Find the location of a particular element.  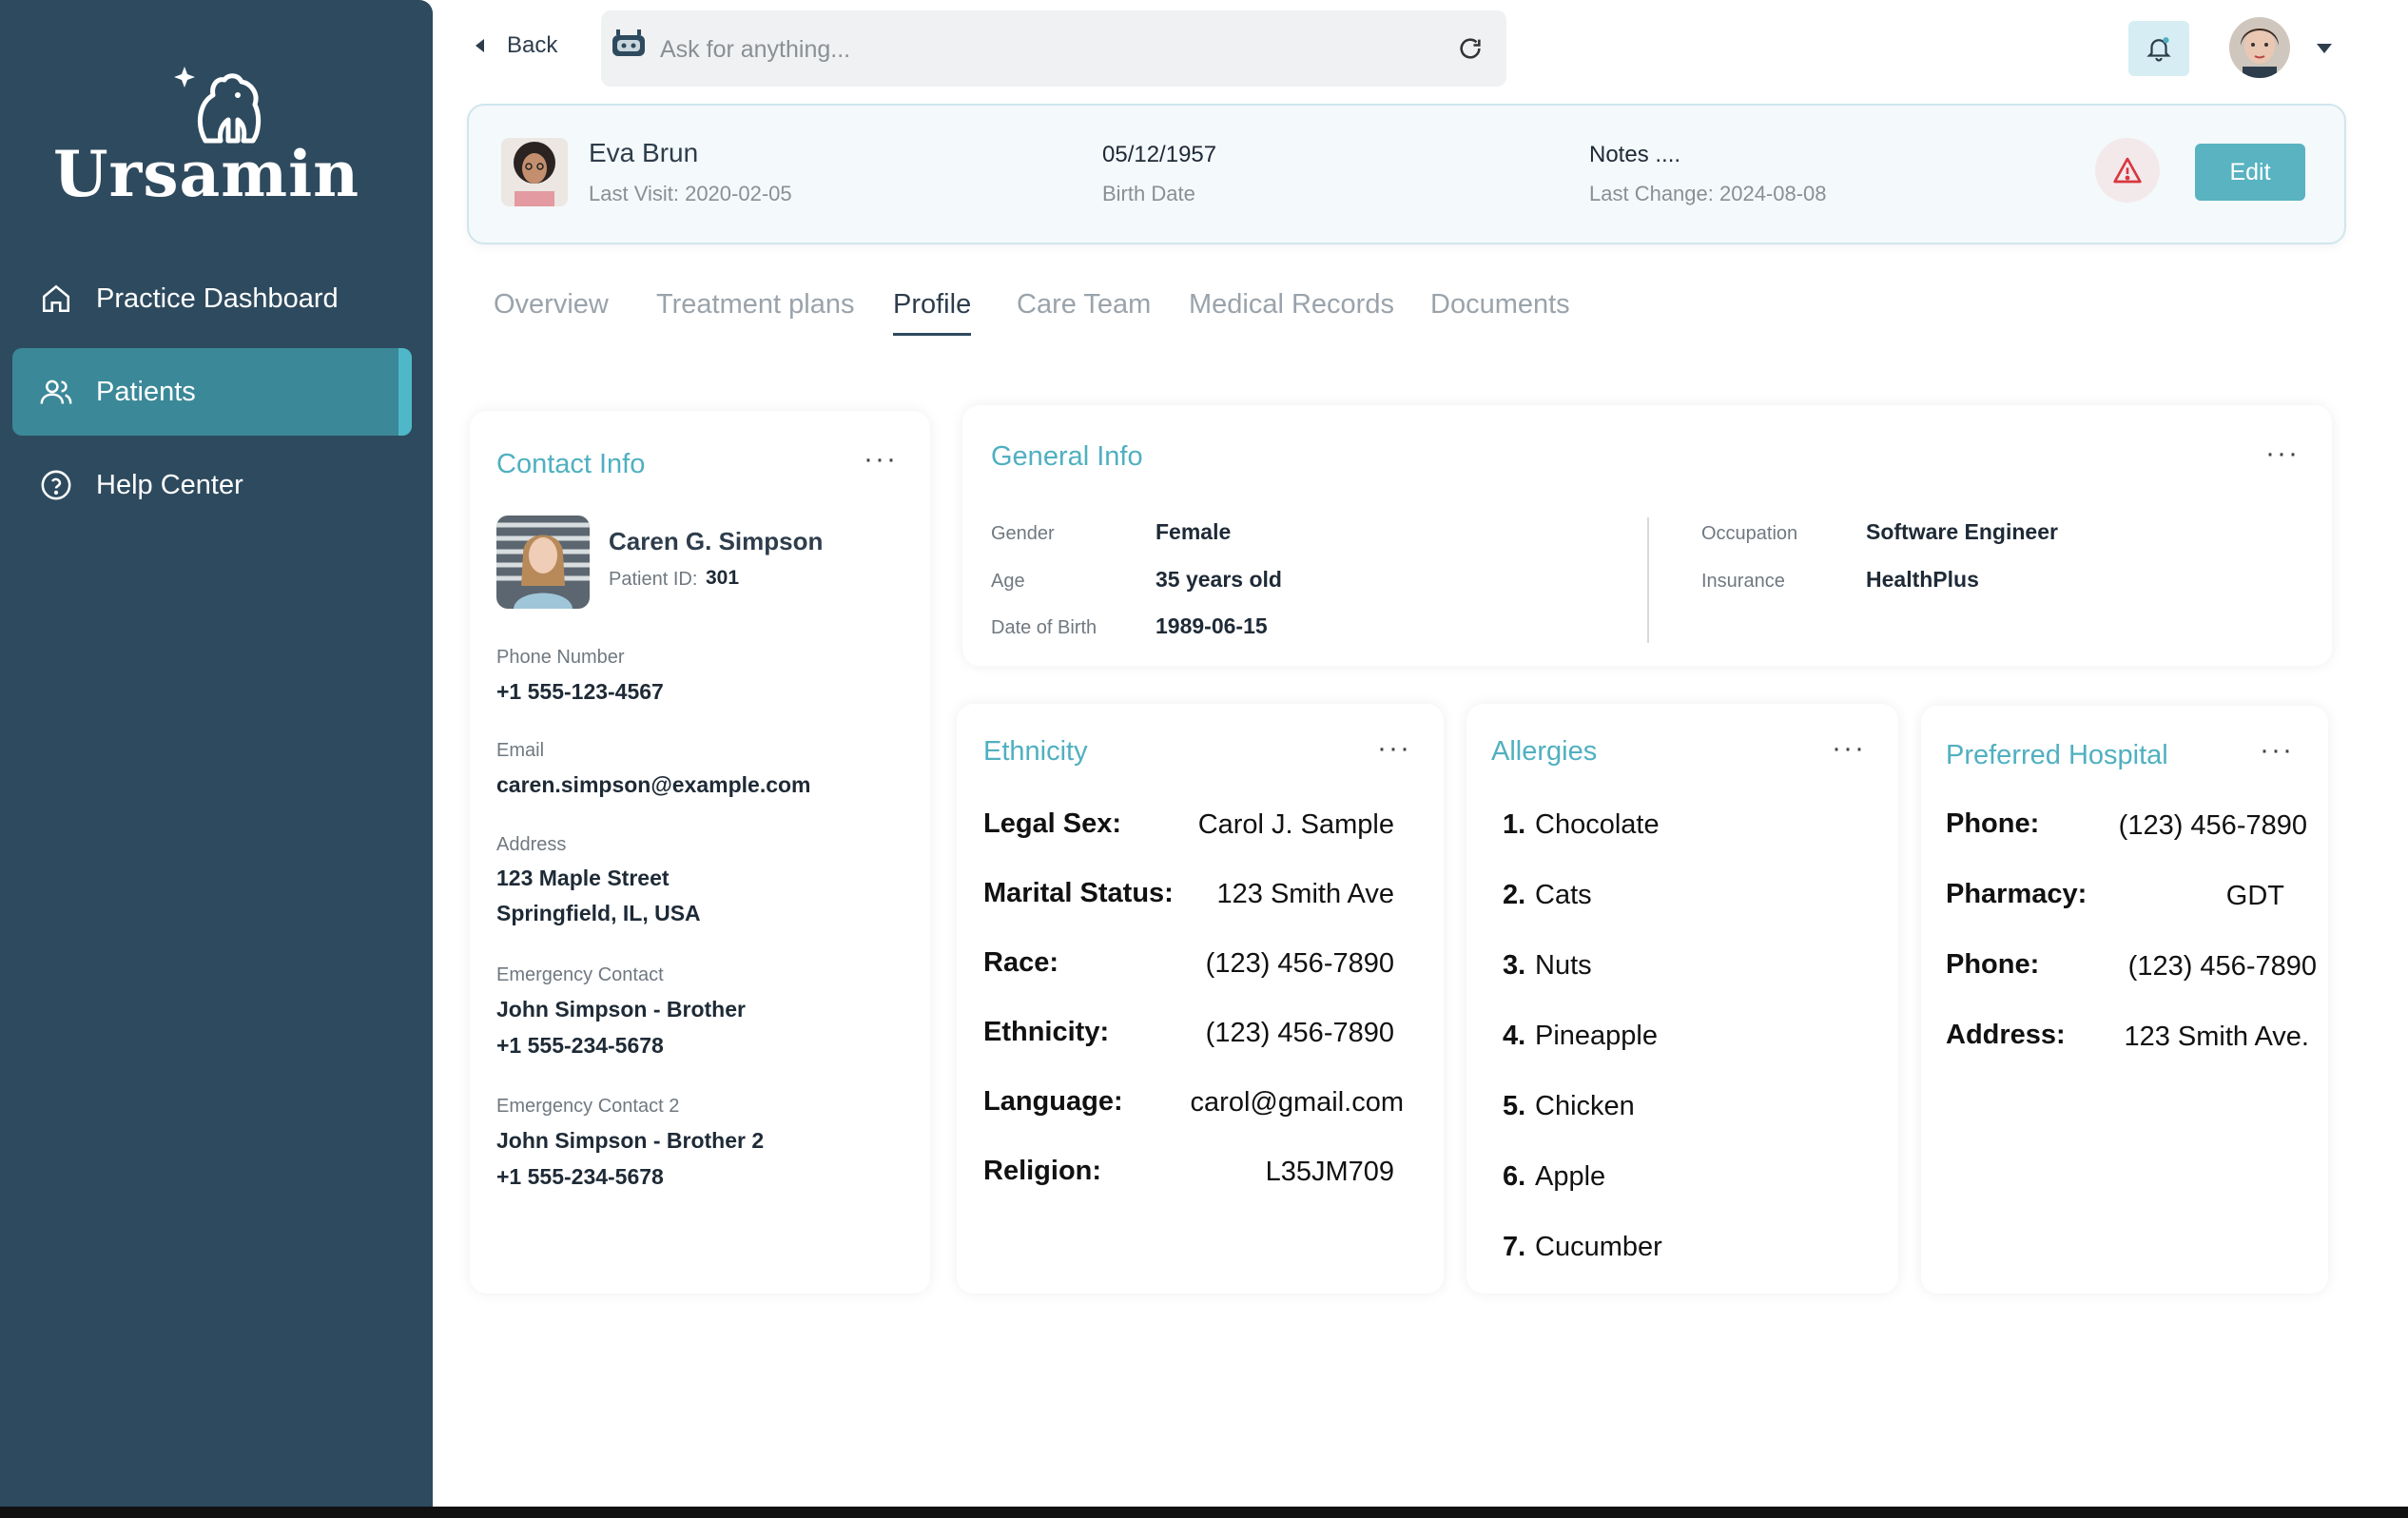

emergency-contact-phone: +1 555-234-5678 is located at coordinates (580, 1045).